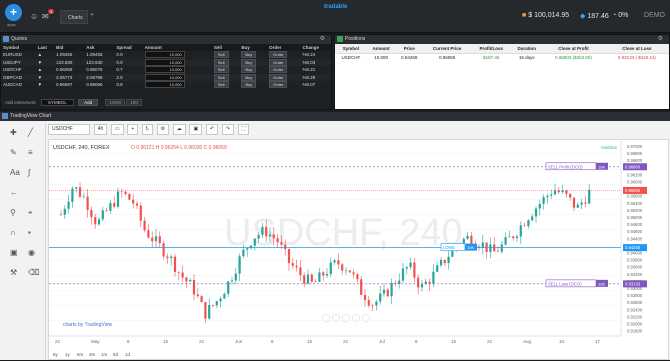 The width and height of the screenshot is (670, 361). I want to click on ruler-icon: ▪, so click(29, 232).